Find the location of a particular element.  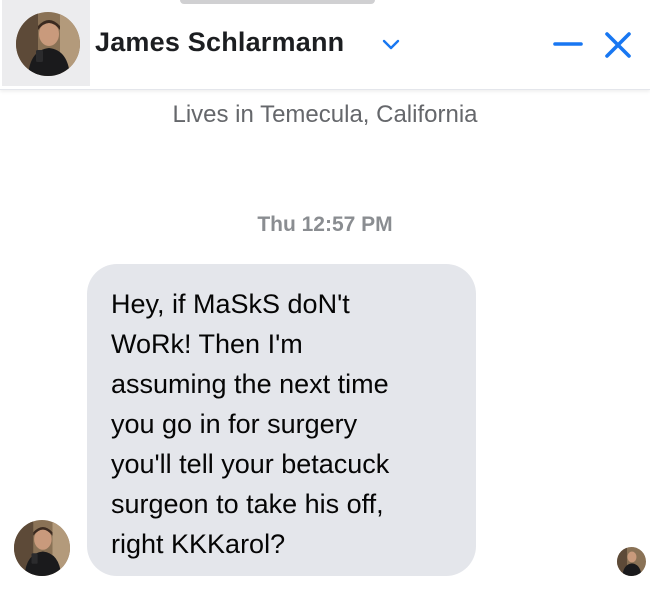

close-icon is located at coordinates (618, 45).